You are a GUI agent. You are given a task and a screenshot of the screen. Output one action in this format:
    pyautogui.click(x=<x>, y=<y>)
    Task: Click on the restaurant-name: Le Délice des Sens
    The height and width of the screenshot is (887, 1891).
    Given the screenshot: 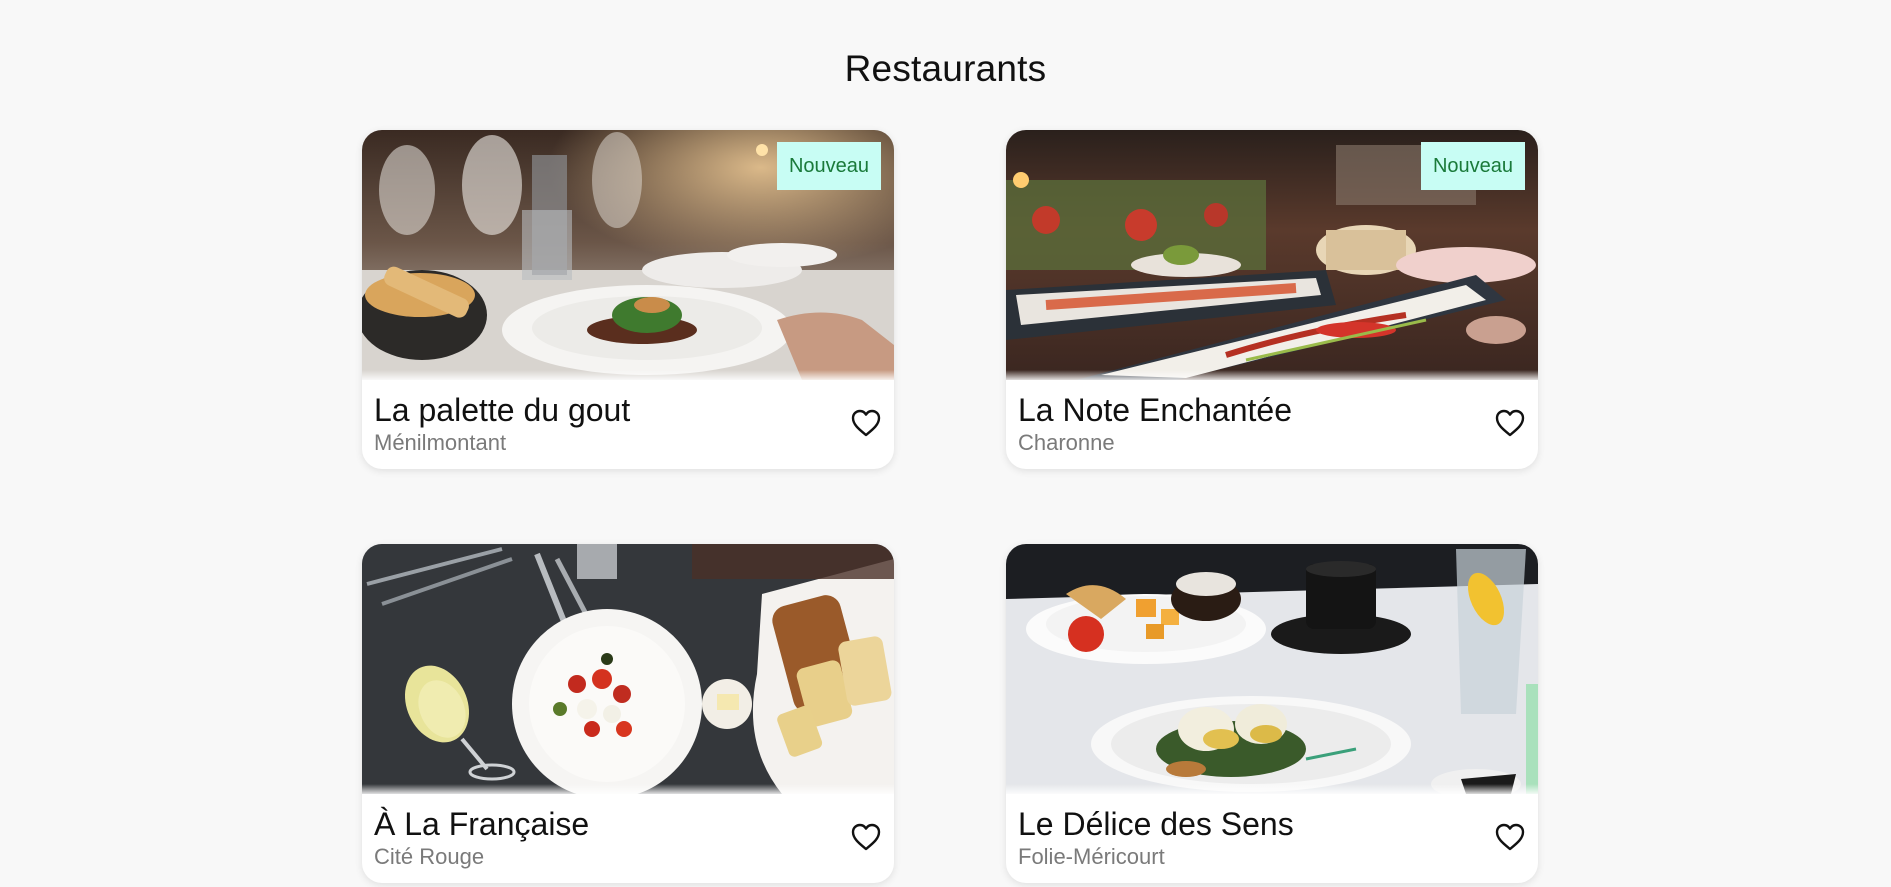 What is the action you would take?
    pyautogui.click(x=1156, y=824)
    